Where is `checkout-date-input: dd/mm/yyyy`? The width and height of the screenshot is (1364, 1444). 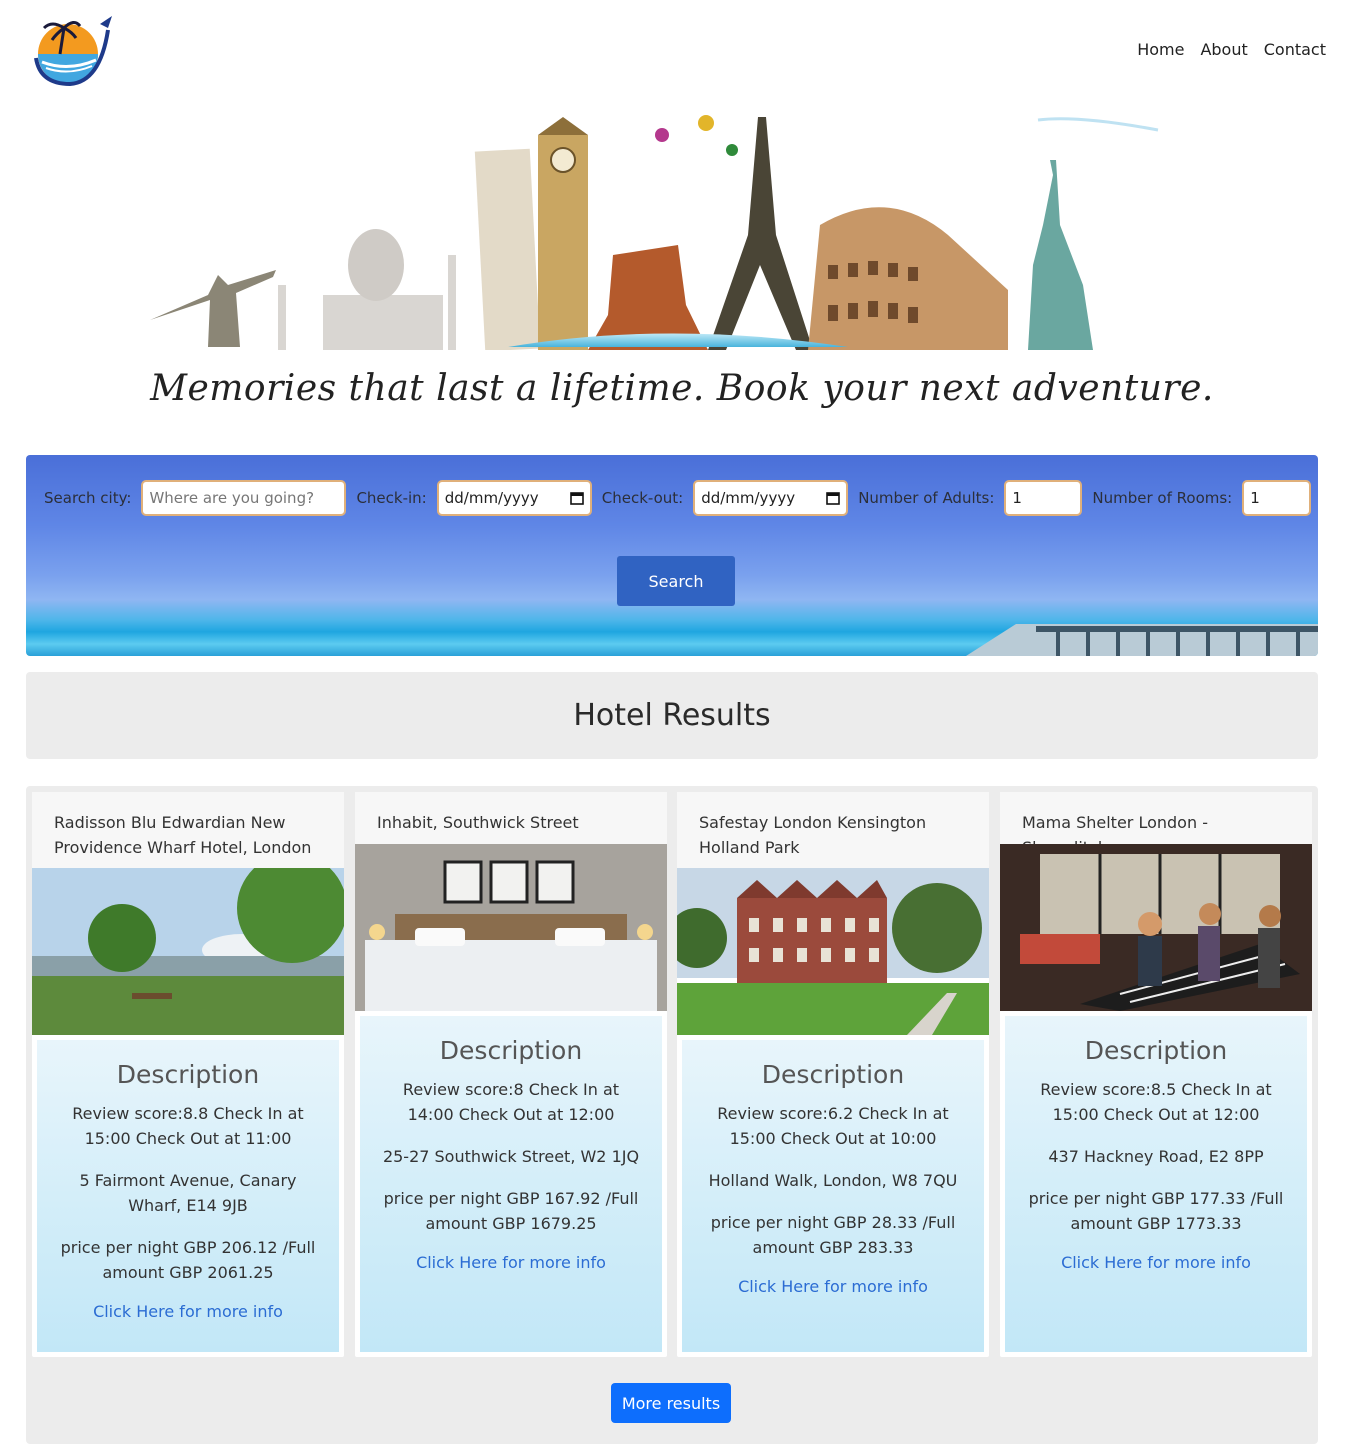
checkout-date-input: dd/mm/yyyy is located at coordinates (771, 498).